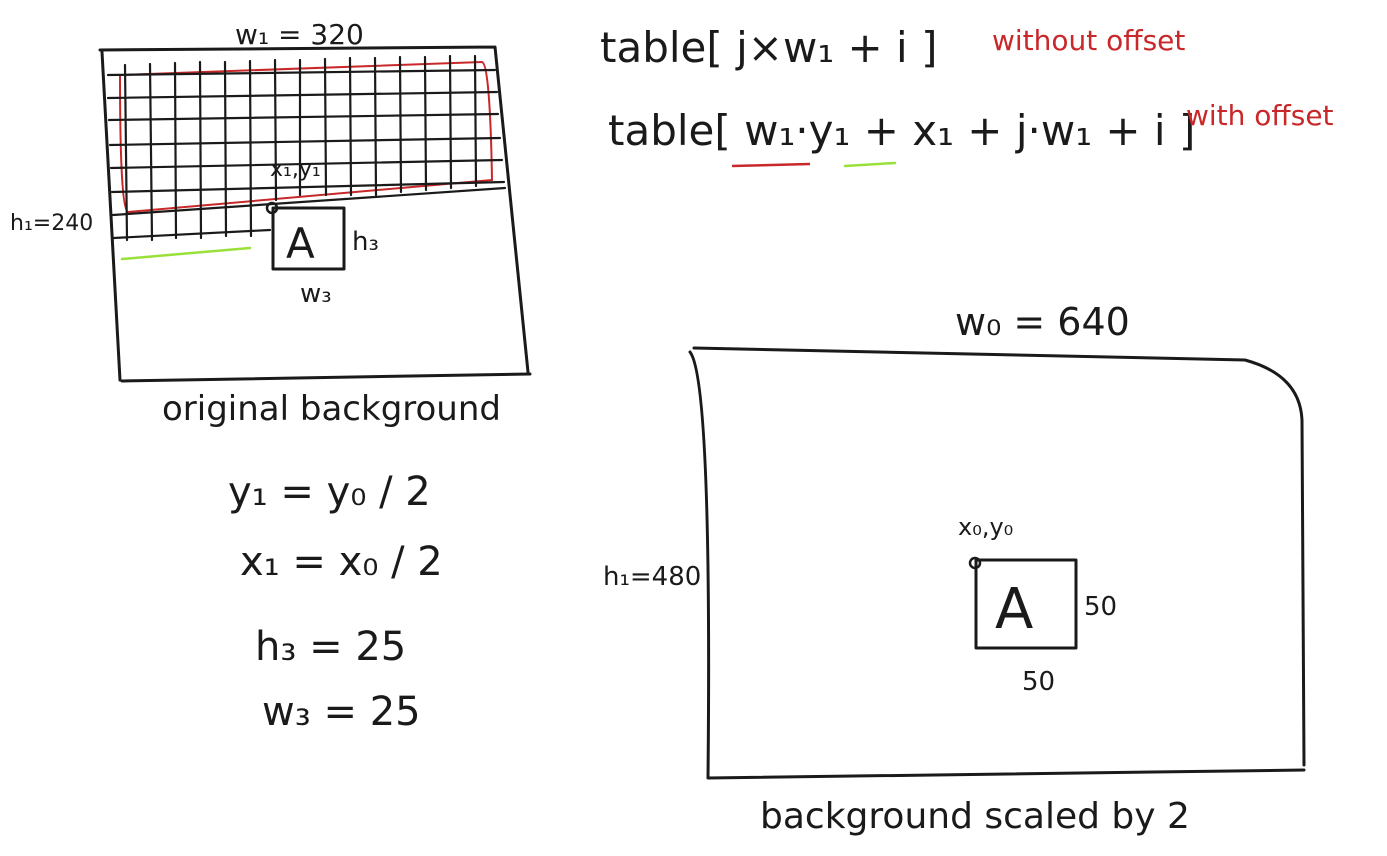 The image size is (1387, 856). I want to click on point-x1y1-label: x₁,y₁, so click(295, 169).